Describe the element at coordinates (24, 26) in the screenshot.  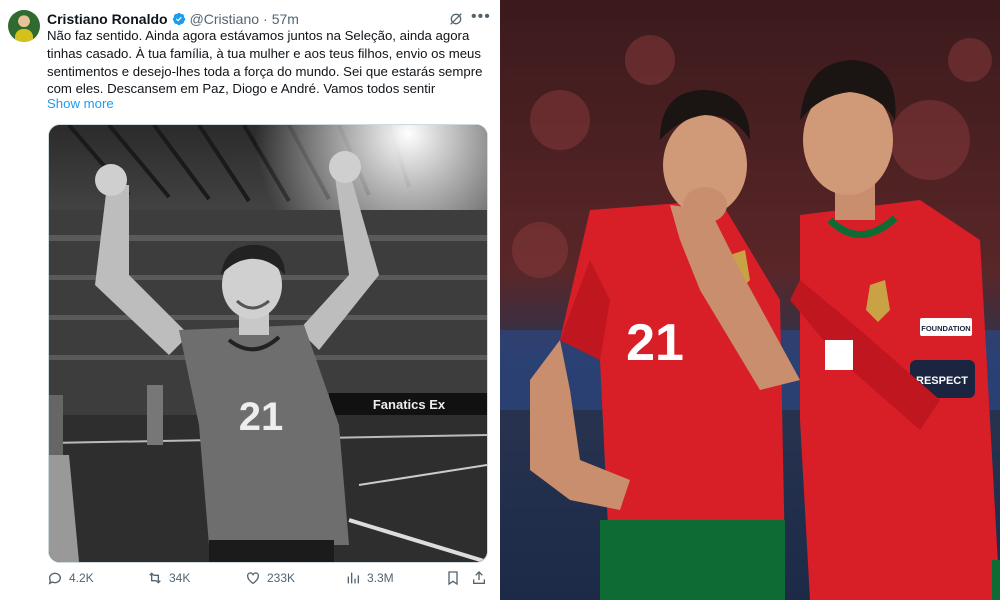
I see `avatar` at that location.